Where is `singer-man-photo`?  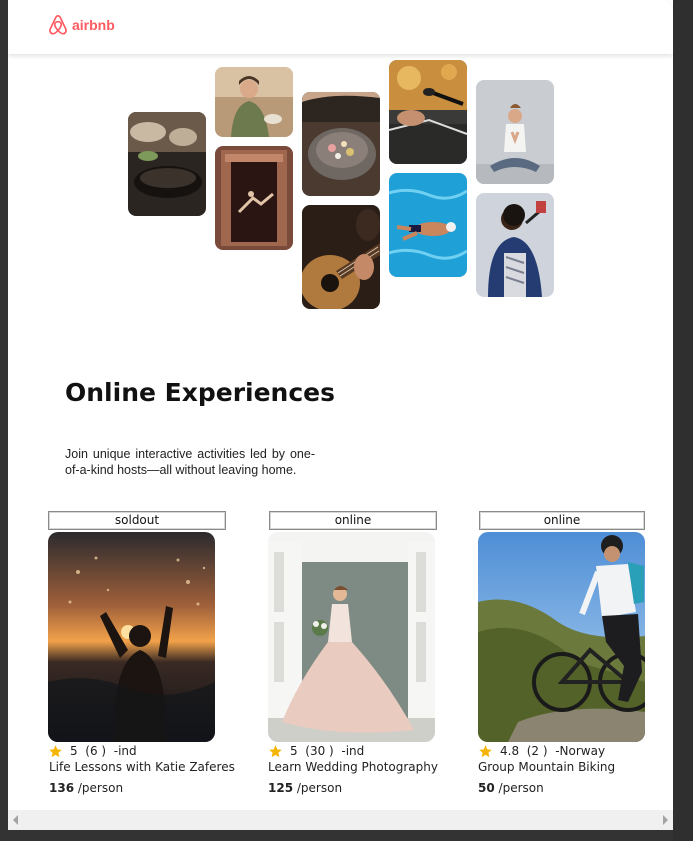 singer-man-photo is located at coordinates (515, 245).